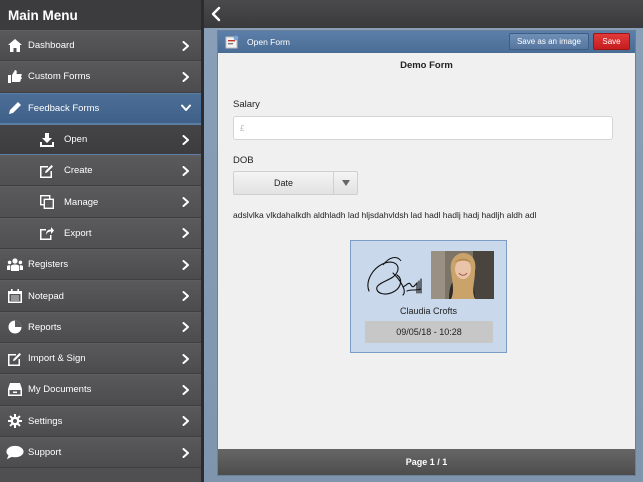  Describe the element at coordinates (15, 77) in the screenshot. I see `thumbs-up-icon` at that location.